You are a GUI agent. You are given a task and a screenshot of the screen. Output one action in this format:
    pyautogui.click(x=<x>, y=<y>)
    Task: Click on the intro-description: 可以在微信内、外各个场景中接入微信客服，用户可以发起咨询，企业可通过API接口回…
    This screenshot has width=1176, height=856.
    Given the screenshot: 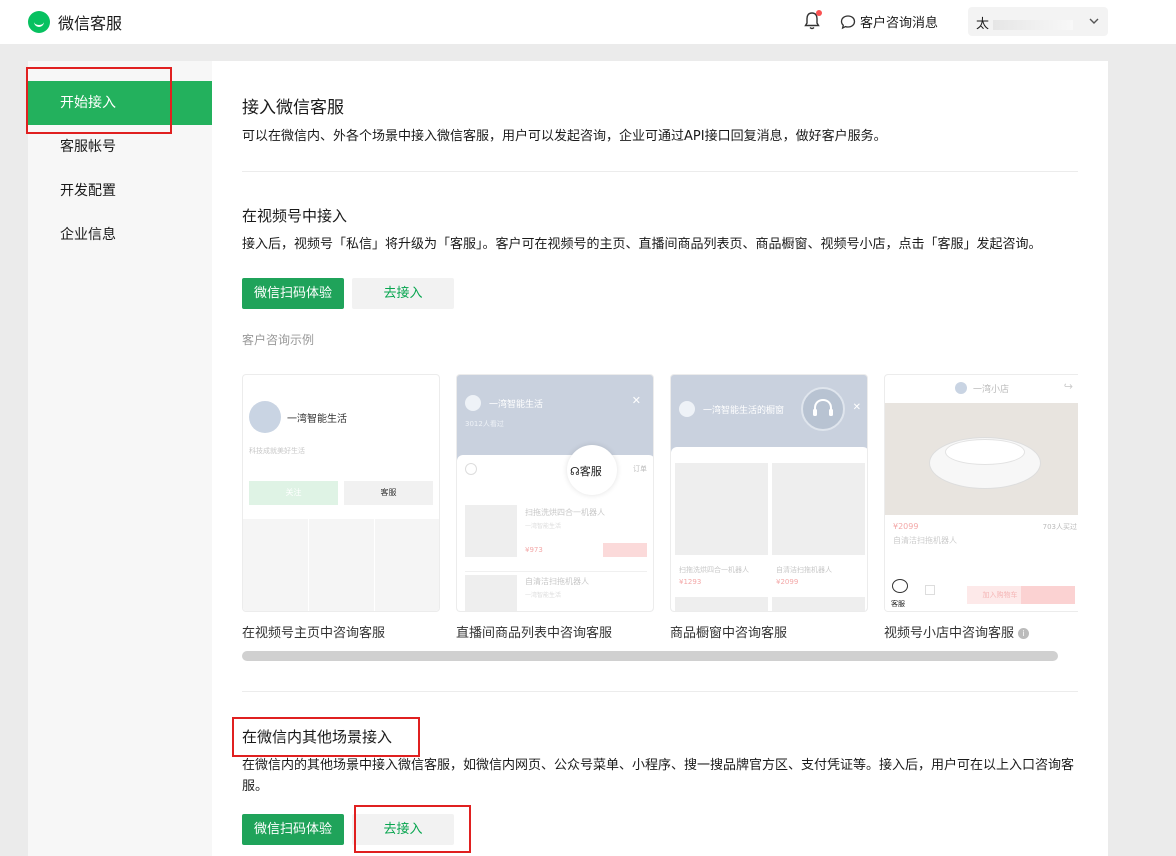 What is the action you would take?
    pyautogui.click(x=564, y=136)
    